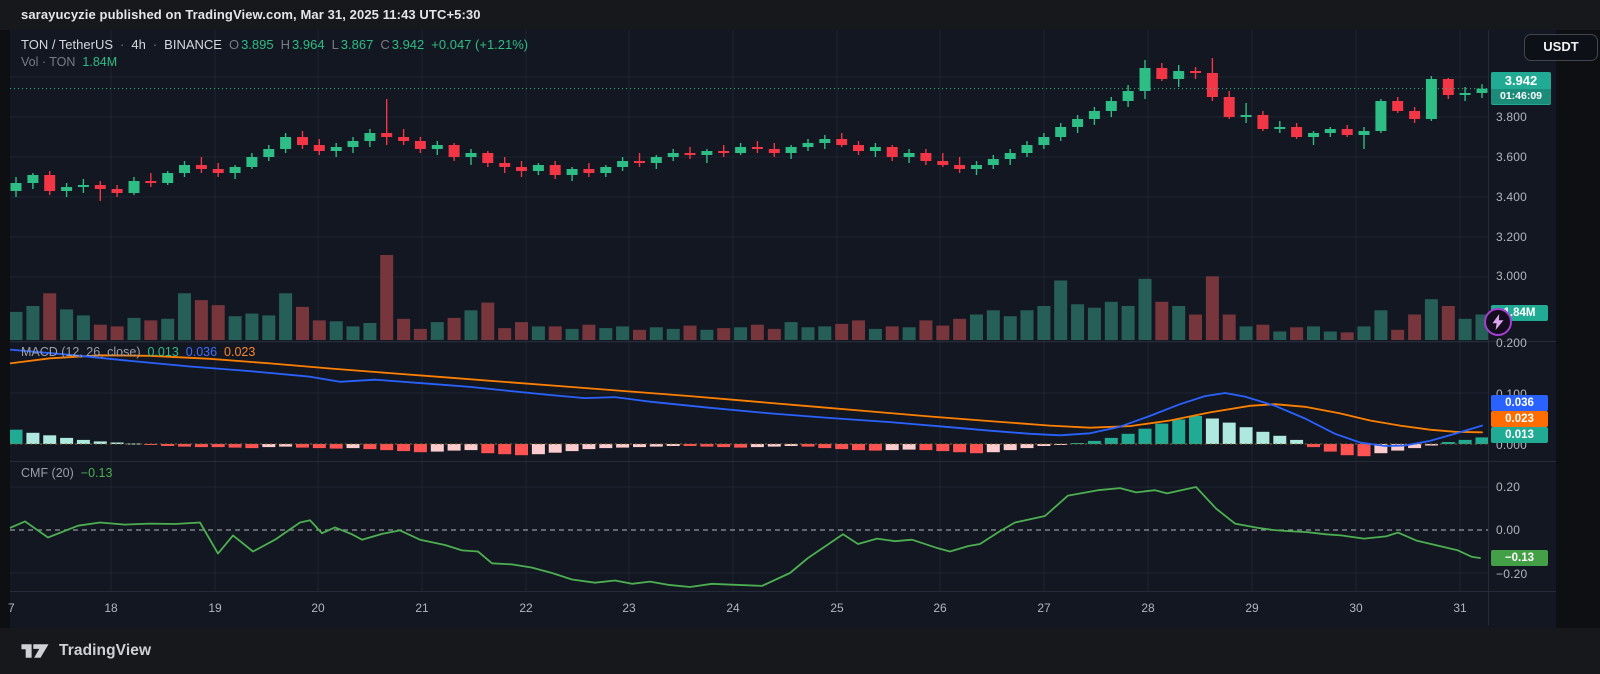 Image resolution: width=1600 pixels, height=674 pixels. Describe the element at coordinates (628, 608) in the screenshot. I see `time-axis-label: 23` at that location.